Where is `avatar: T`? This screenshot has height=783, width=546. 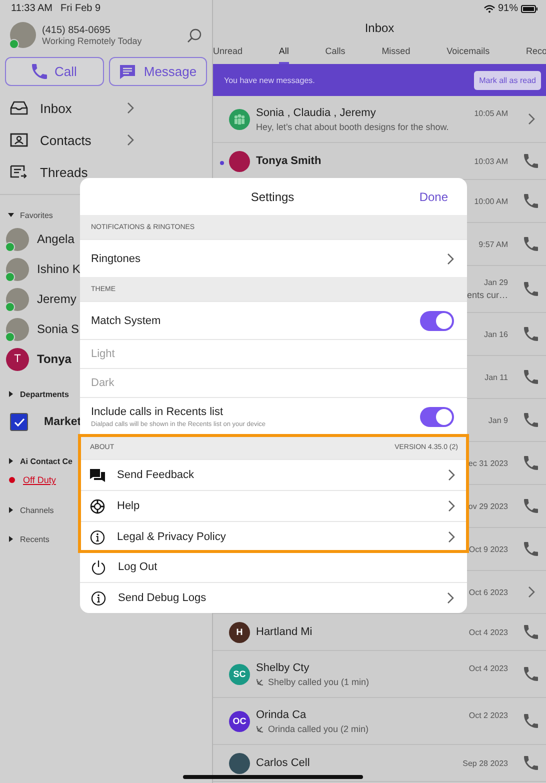 avatar: T is located at coordinates (17, 359).